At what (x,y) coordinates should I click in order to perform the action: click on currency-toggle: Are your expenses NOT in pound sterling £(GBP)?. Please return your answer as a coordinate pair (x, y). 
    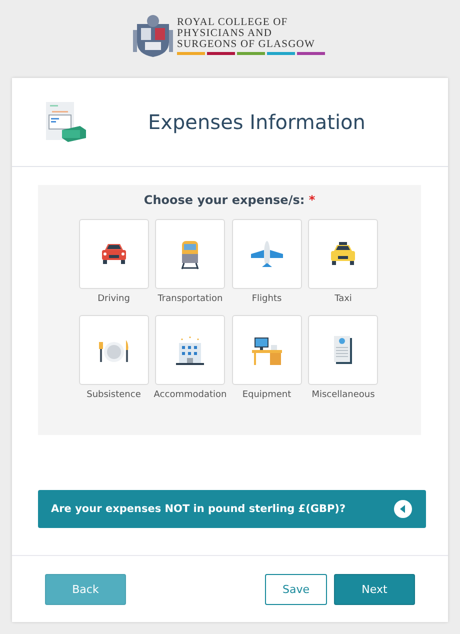
    Looking at the image, I should click on (232, 509).